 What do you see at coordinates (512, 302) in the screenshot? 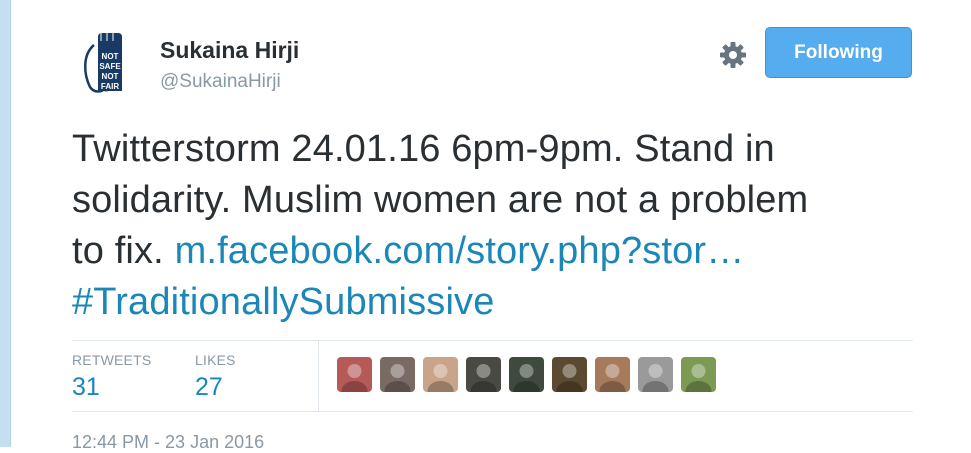
I see `tweet-text-line-4: #TraditionallySubmissive` at bounding box center [512, 302].